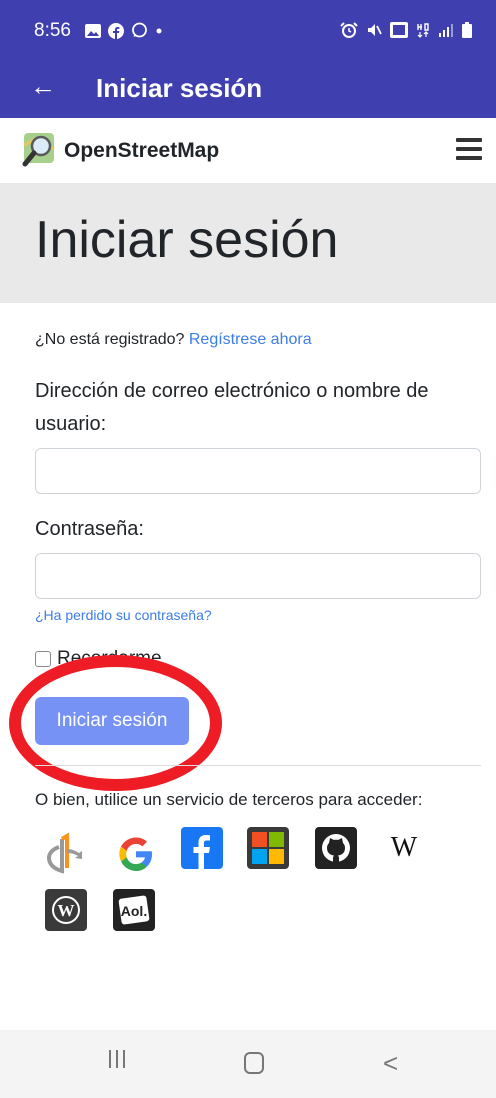 The height and width of the screenshot is (1098, 496). What do you see at coordinates (399, 30) in the screenshot?
I see `volte-icon` at bounding box center [399, 30].